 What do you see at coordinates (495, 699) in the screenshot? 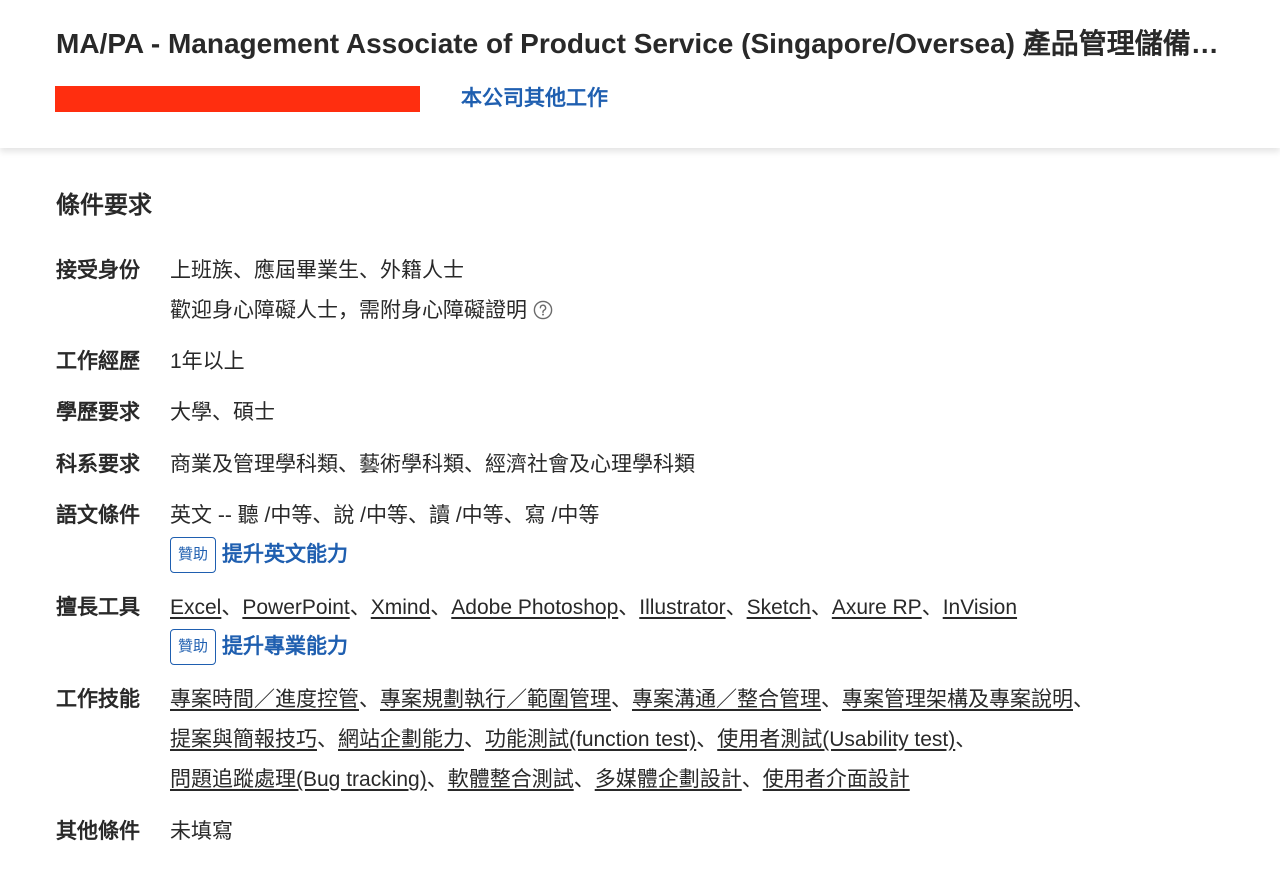
I see `skills-item: 專案規劃執行／範圍管理` at bounding box center [495, 699].